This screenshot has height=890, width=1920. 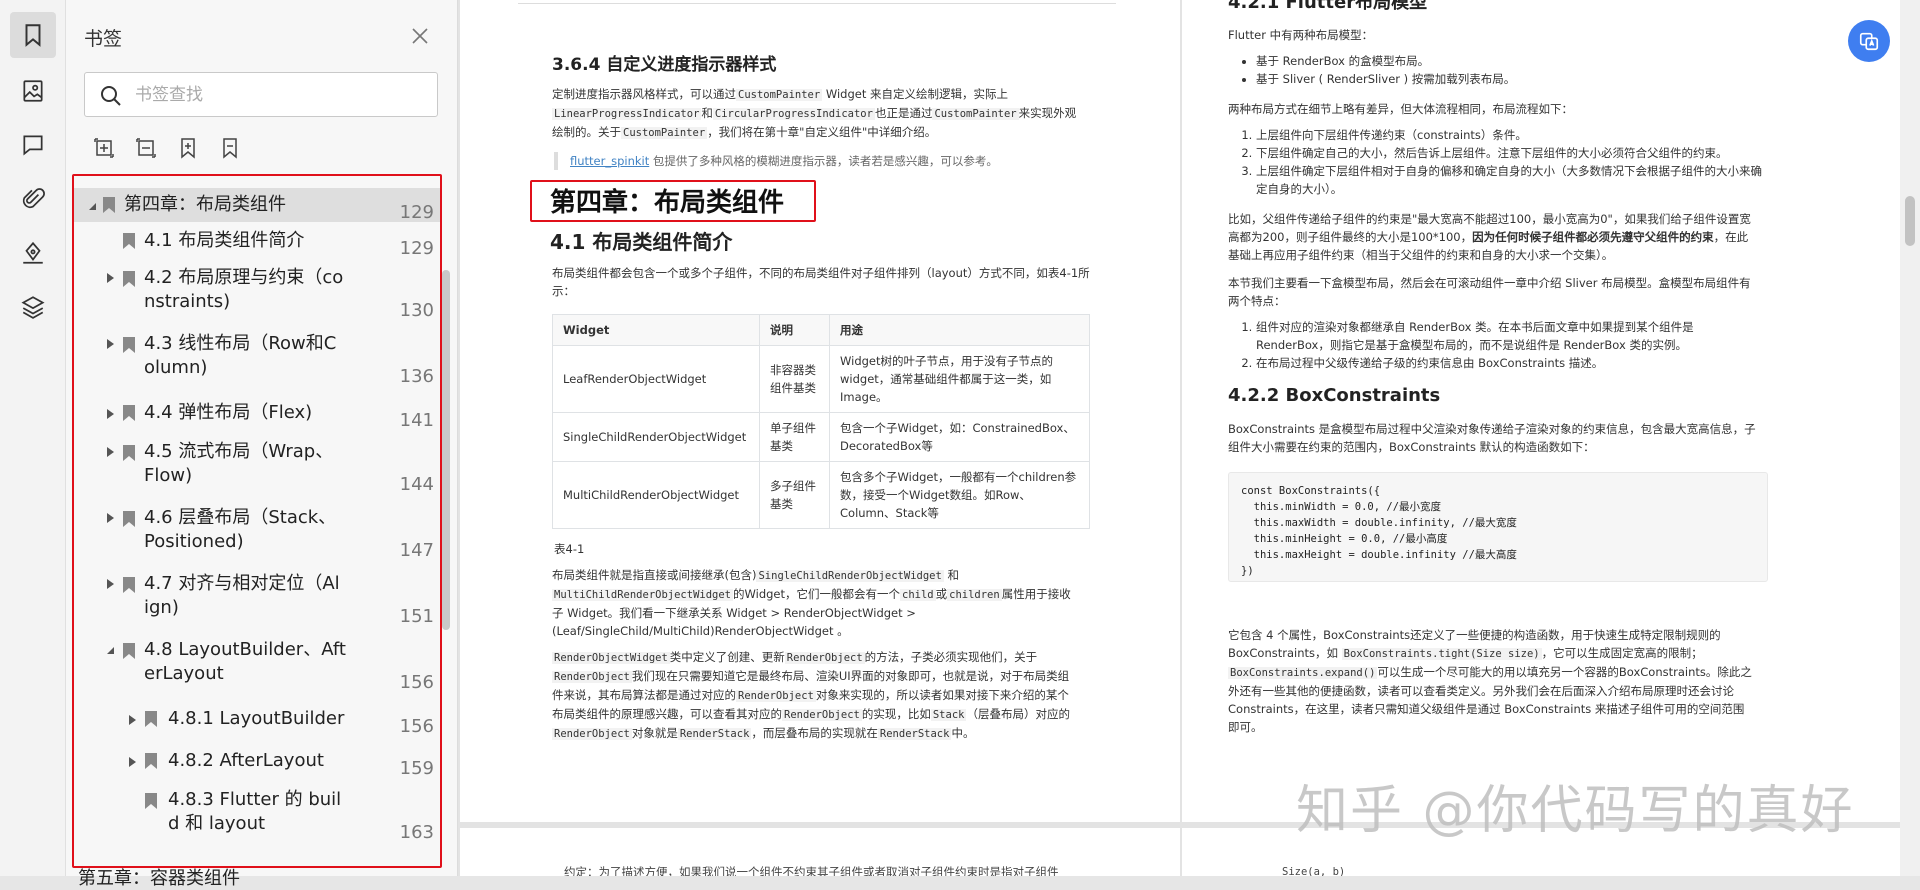 I want to click on table-header: 用途, so click(x=959, y=330).